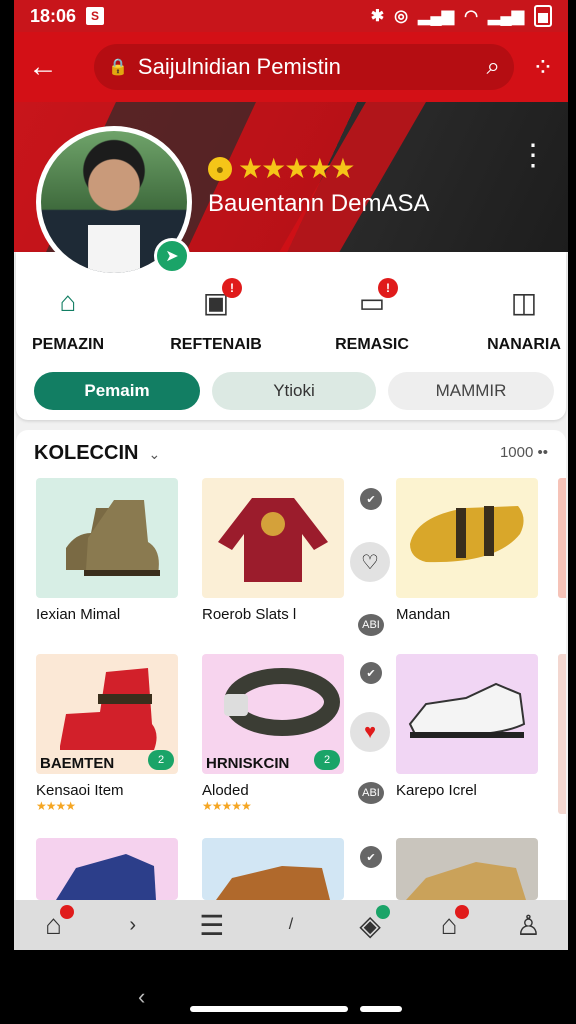 Image resolution: width=576 pixels, height=1024 pixels. I want to click on coin-icon: ●, so click(220, 168).